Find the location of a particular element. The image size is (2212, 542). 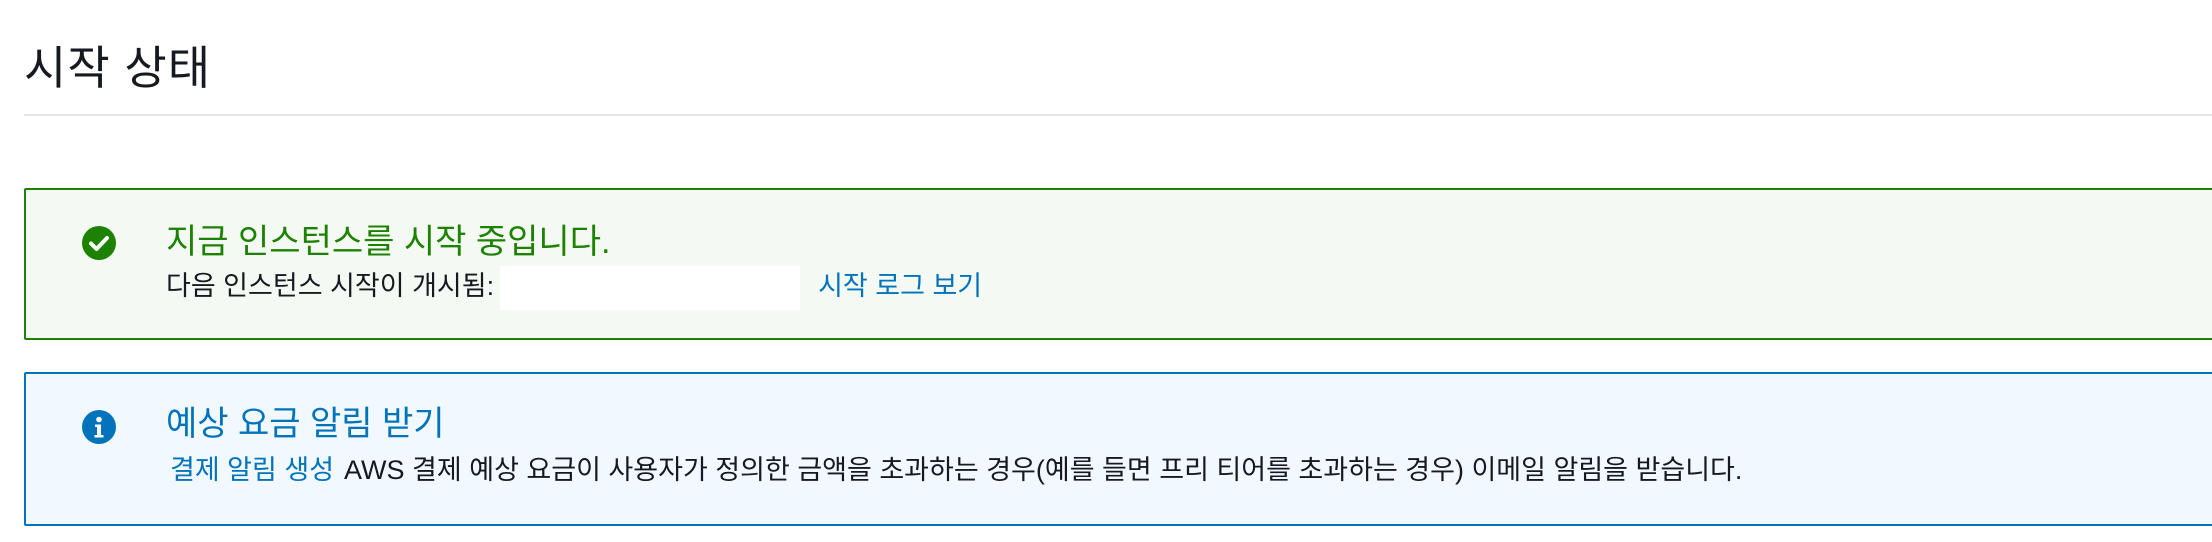

instance-id-field is located at coordinates (650, 287).